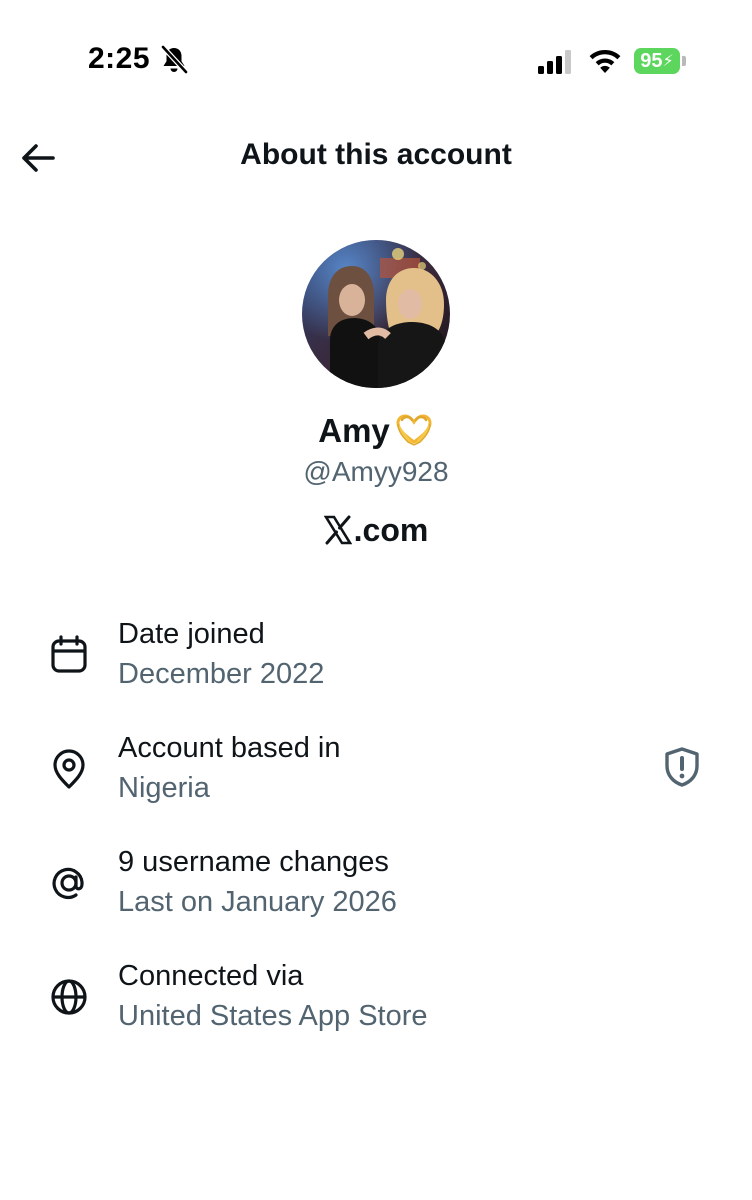  What do you see at coordinates (191, 634) in the screenshot?
I see `detail-label: Date joined` at bounding box center [191, 634].